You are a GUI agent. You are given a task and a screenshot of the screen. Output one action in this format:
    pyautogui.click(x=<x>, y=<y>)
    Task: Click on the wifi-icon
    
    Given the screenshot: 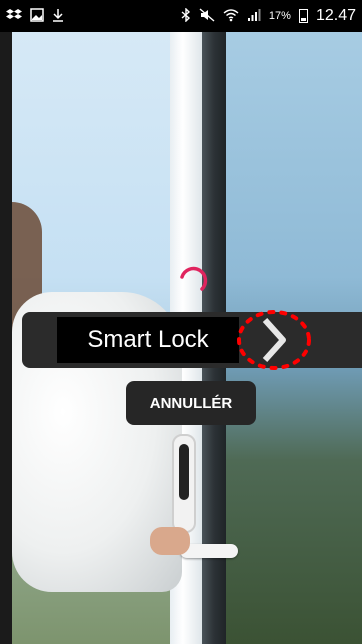 What is the action you would take?
    pyautogui.click(x=231, y=16)
    